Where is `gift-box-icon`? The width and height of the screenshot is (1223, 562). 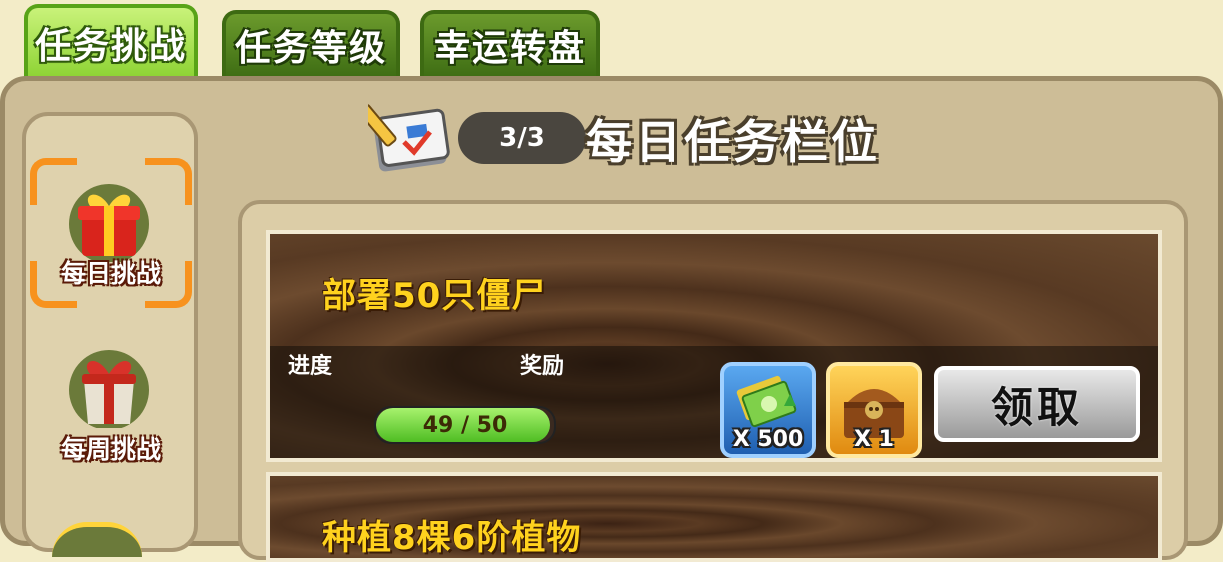 gift-box-icon is located at coordinates (109, 223).